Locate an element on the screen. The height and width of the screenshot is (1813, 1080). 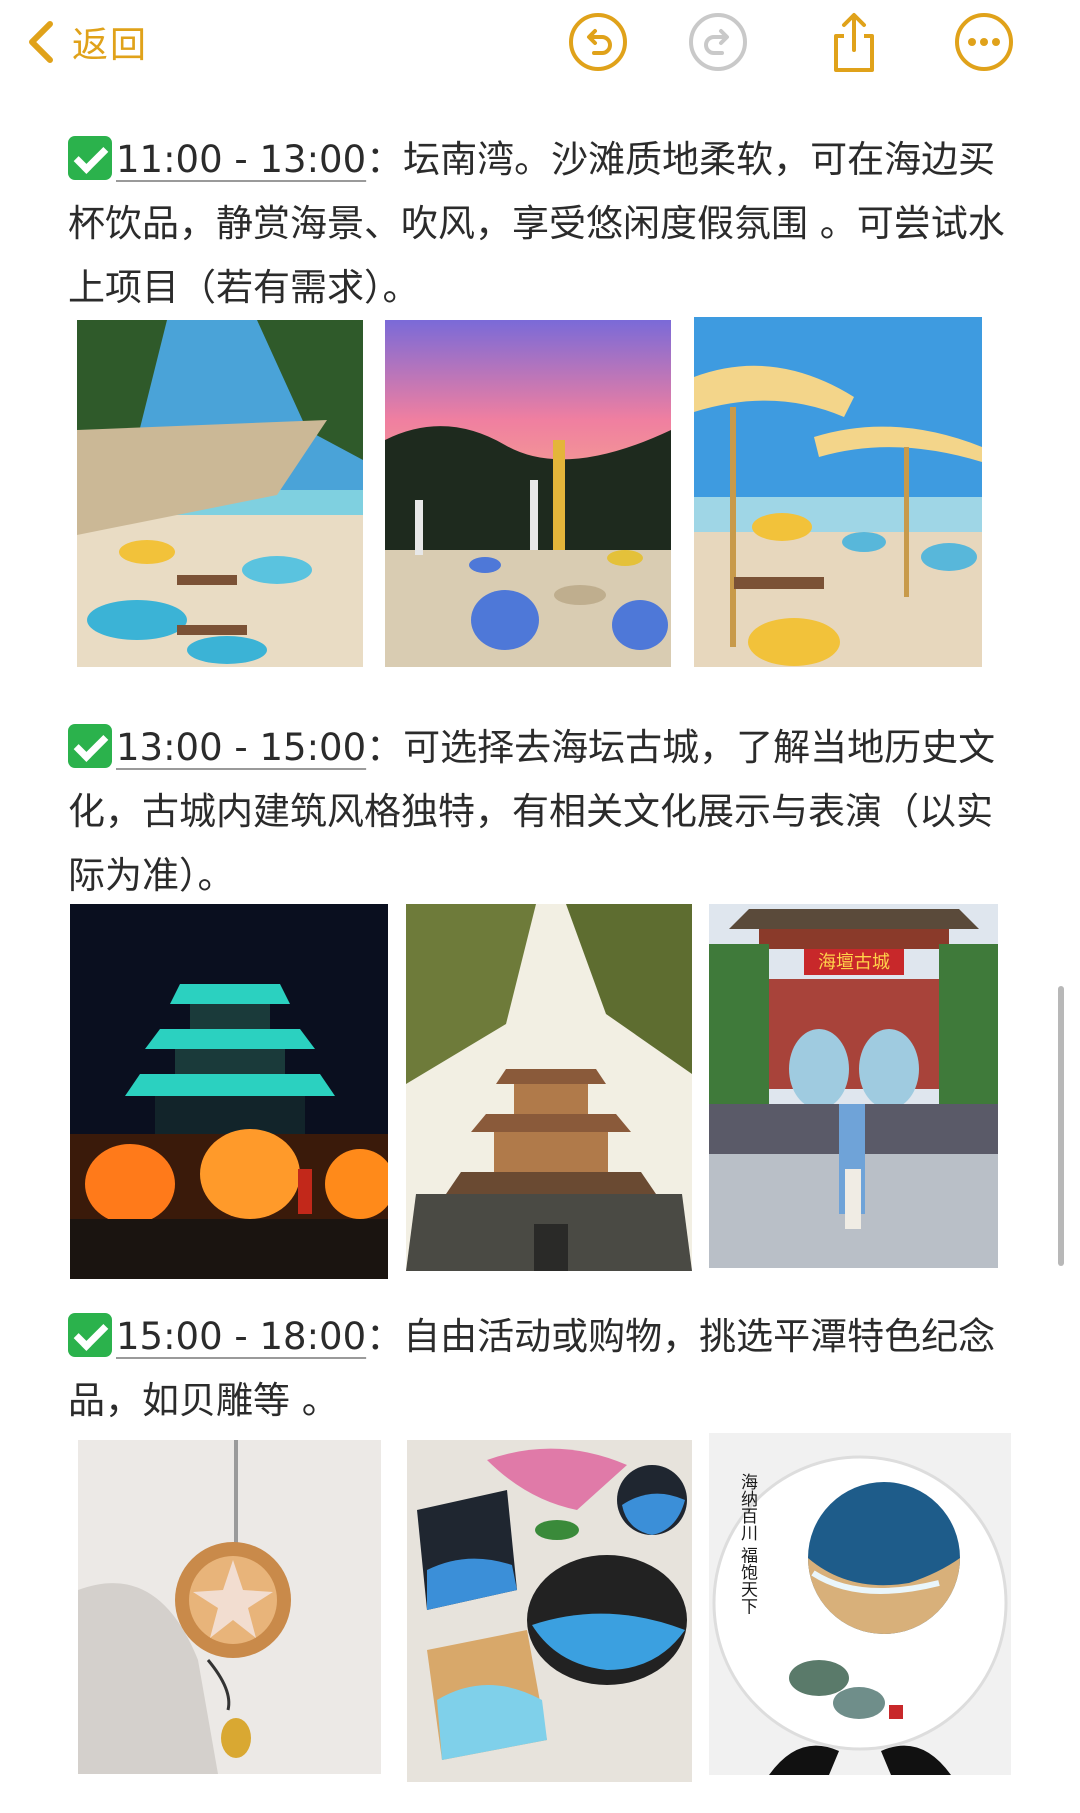
resin-coasters-photo is located at coordinates (549, 1611).